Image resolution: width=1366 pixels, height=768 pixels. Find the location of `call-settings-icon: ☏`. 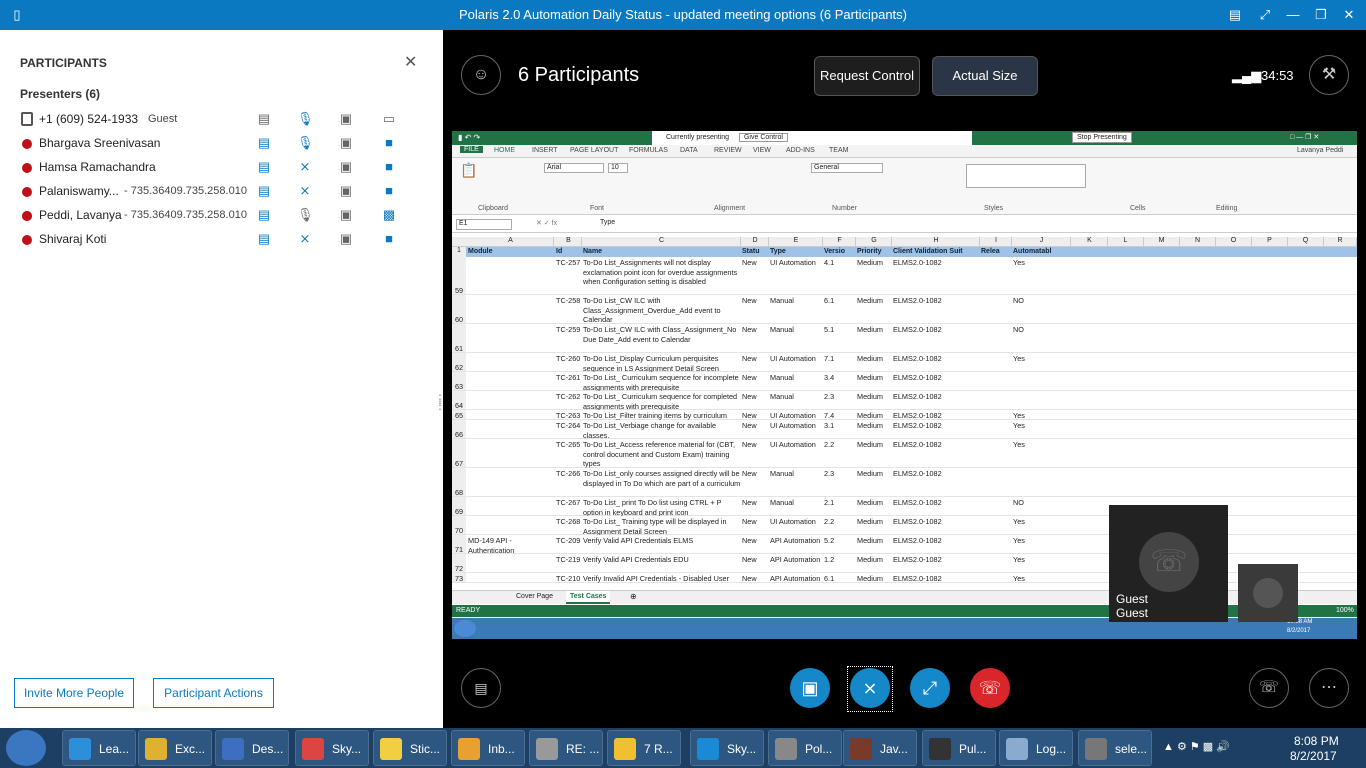

call-settings-icon: ☏ is located at coordinates (1269, 688).